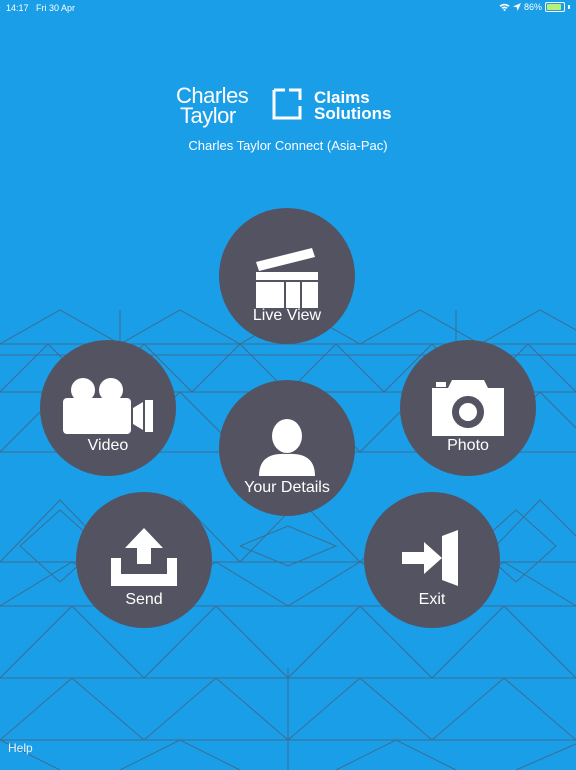 This screenshot has width=576, height=770. I want to click on status-right: 86%, so click(534, 7).